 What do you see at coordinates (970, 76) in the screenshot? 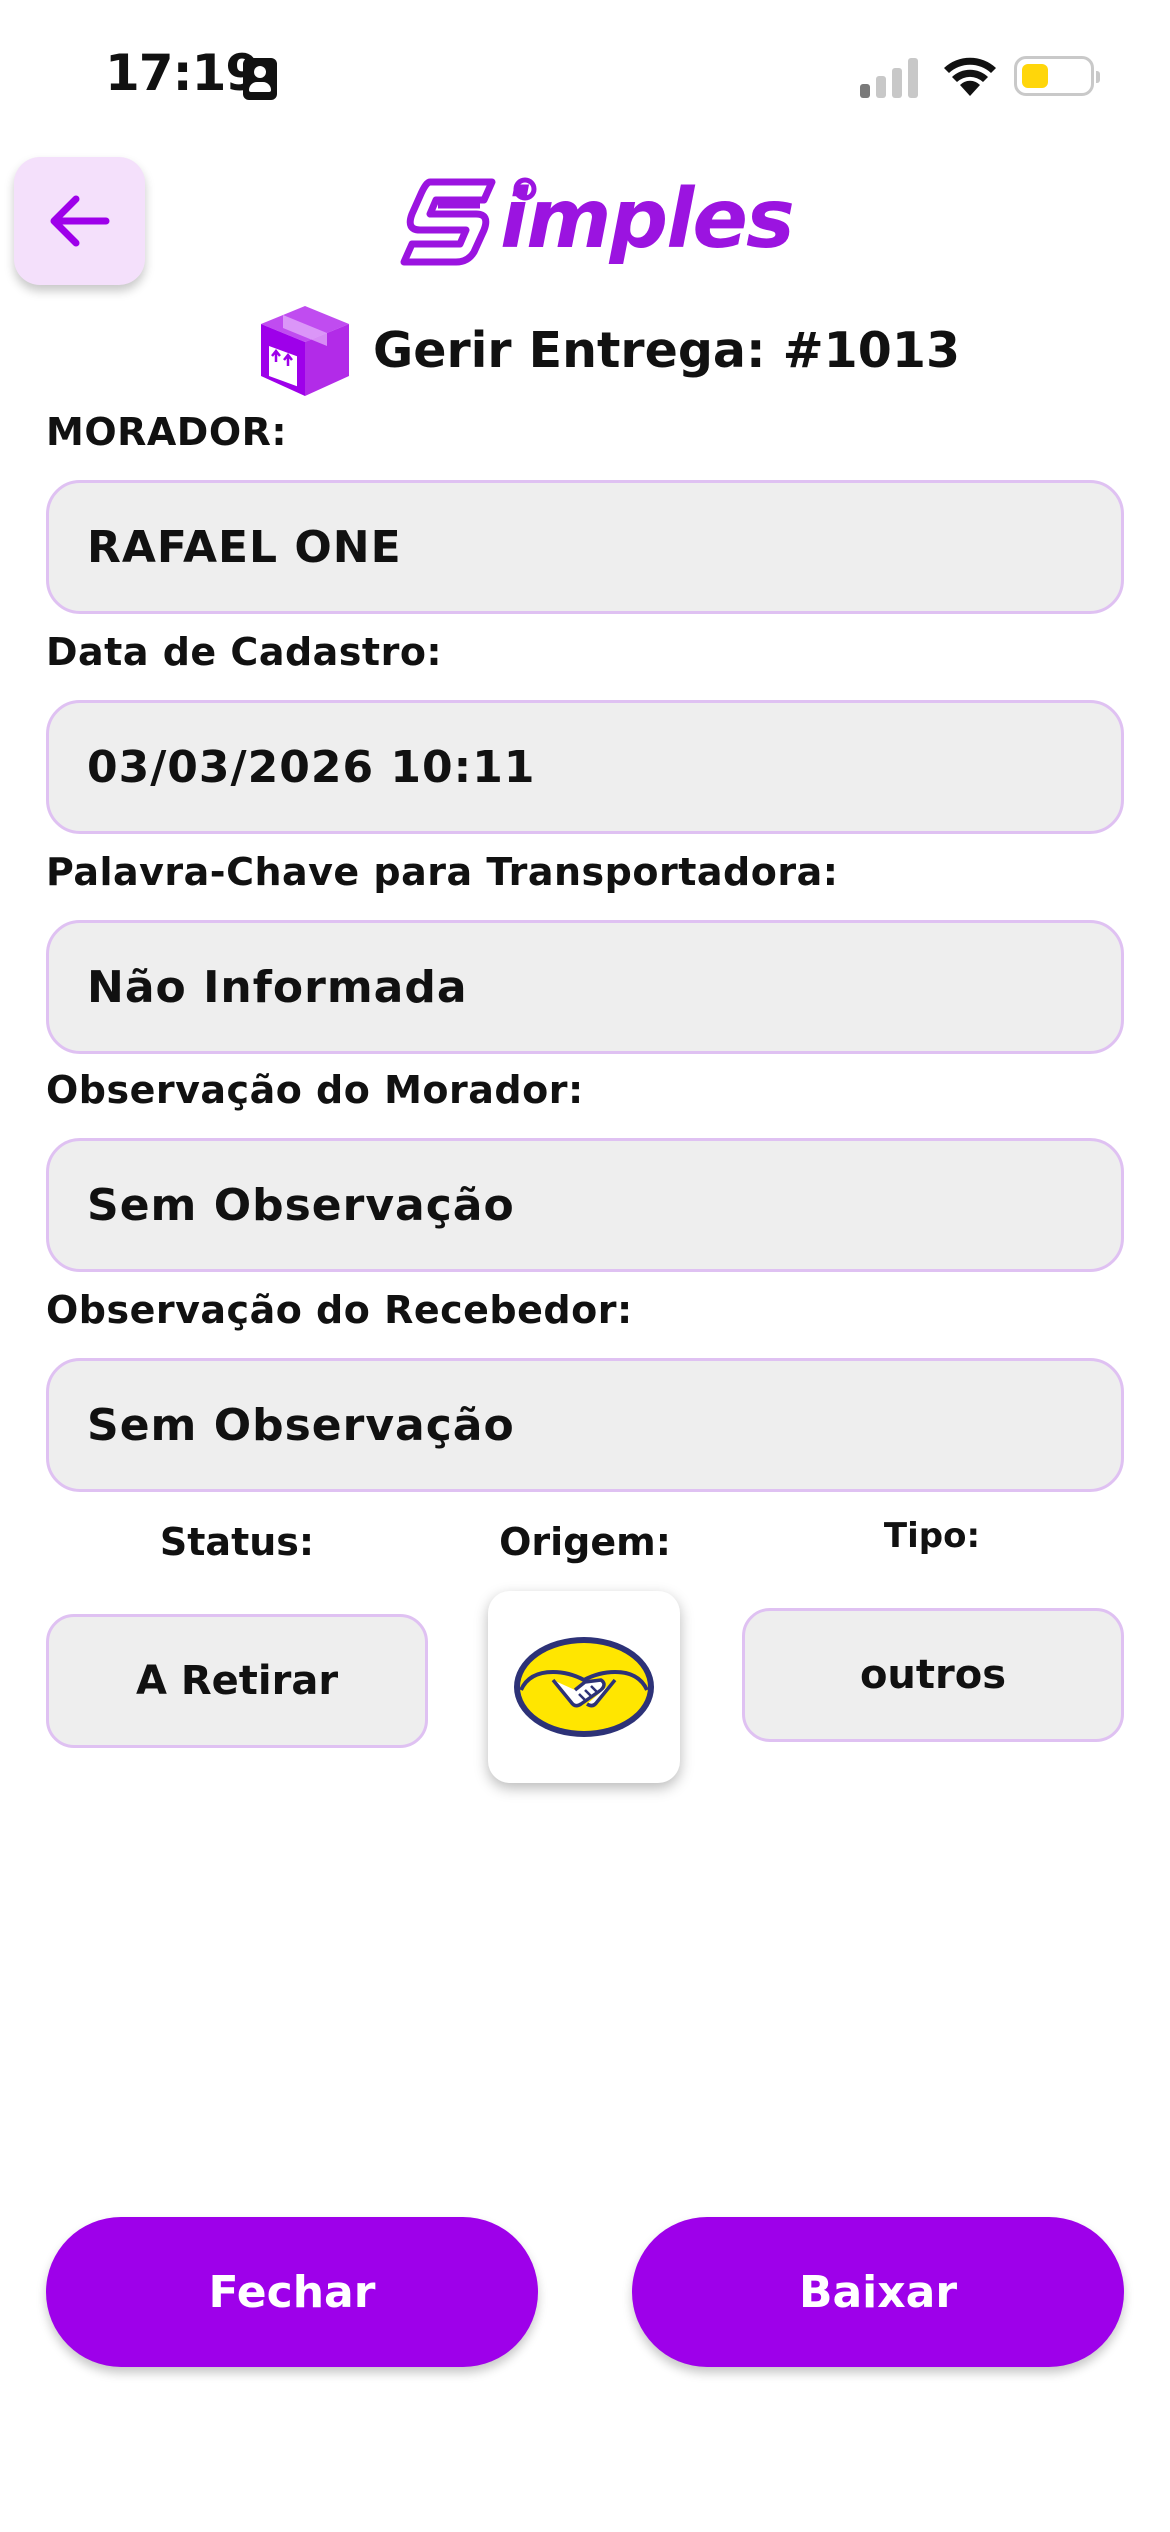
I see `wifi-icon` at bounding box center [970, 76].